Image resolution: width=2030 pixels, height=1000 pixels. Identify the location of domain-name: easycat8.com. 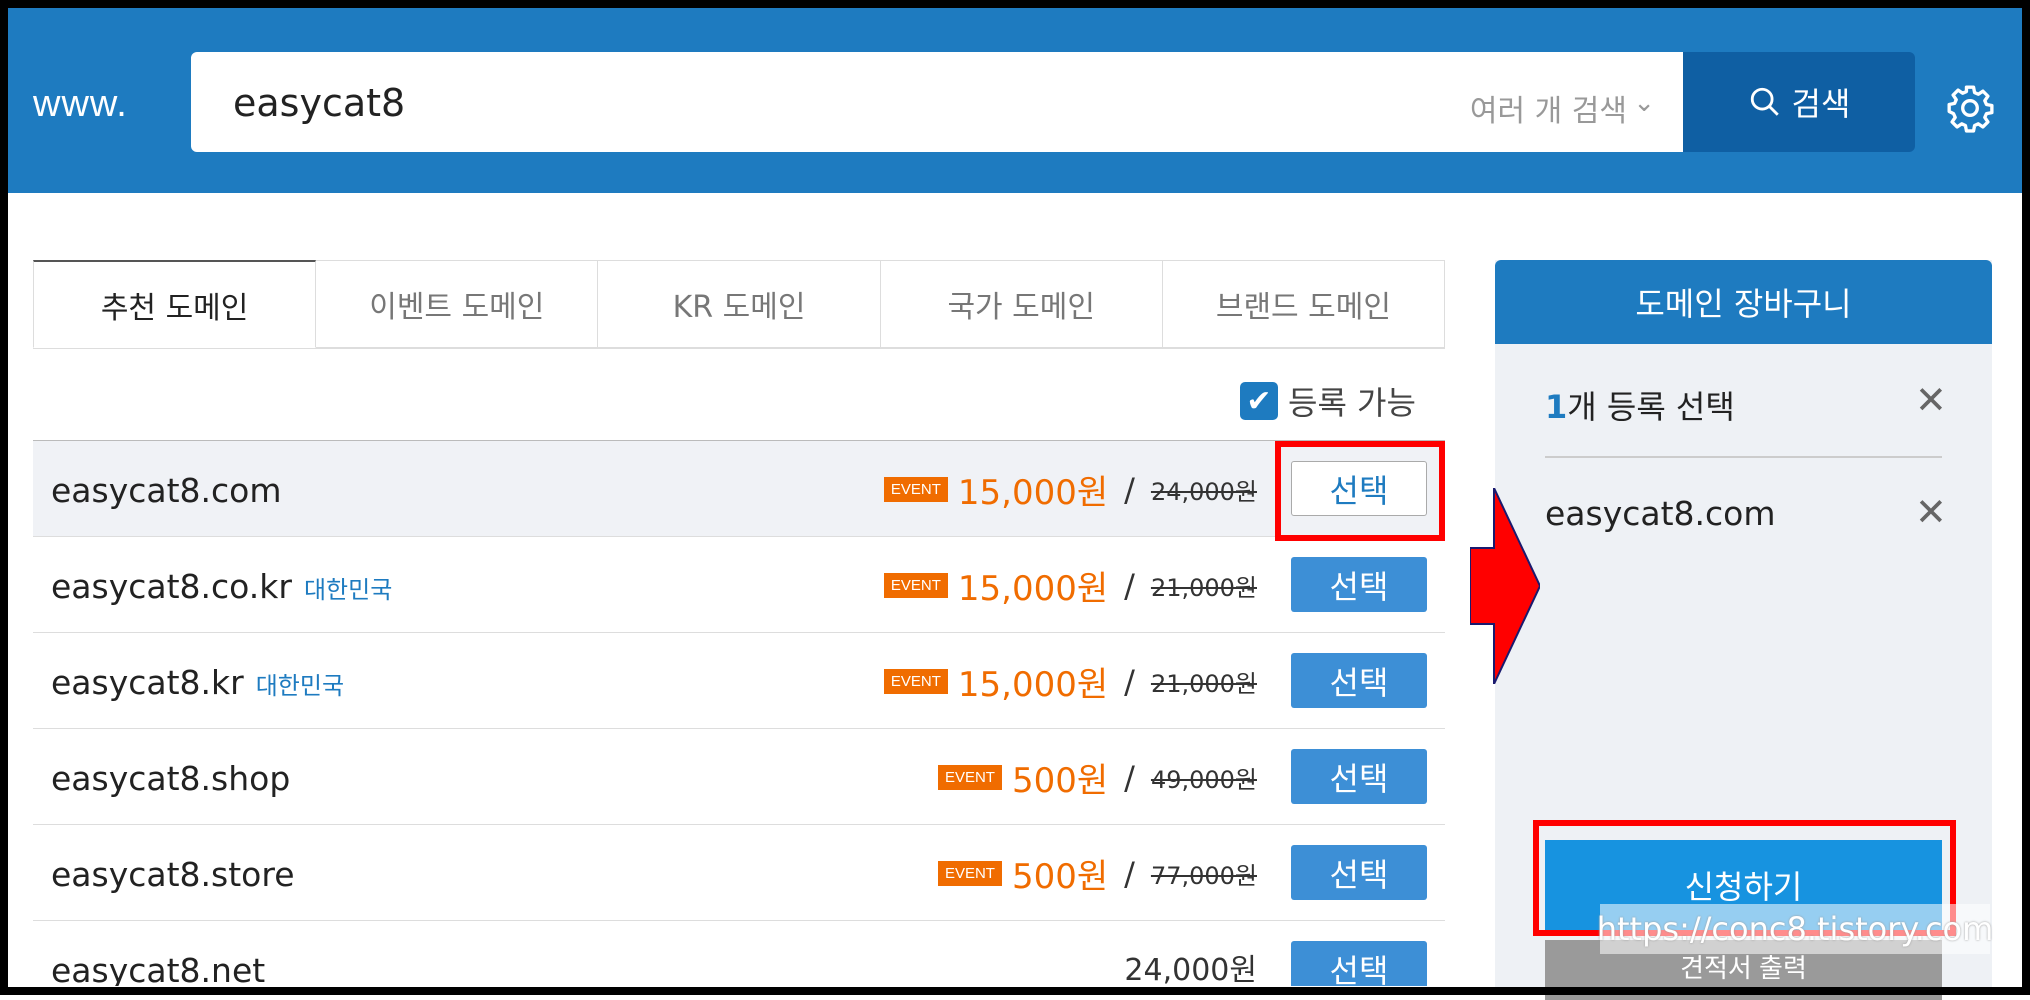
(166, 490).